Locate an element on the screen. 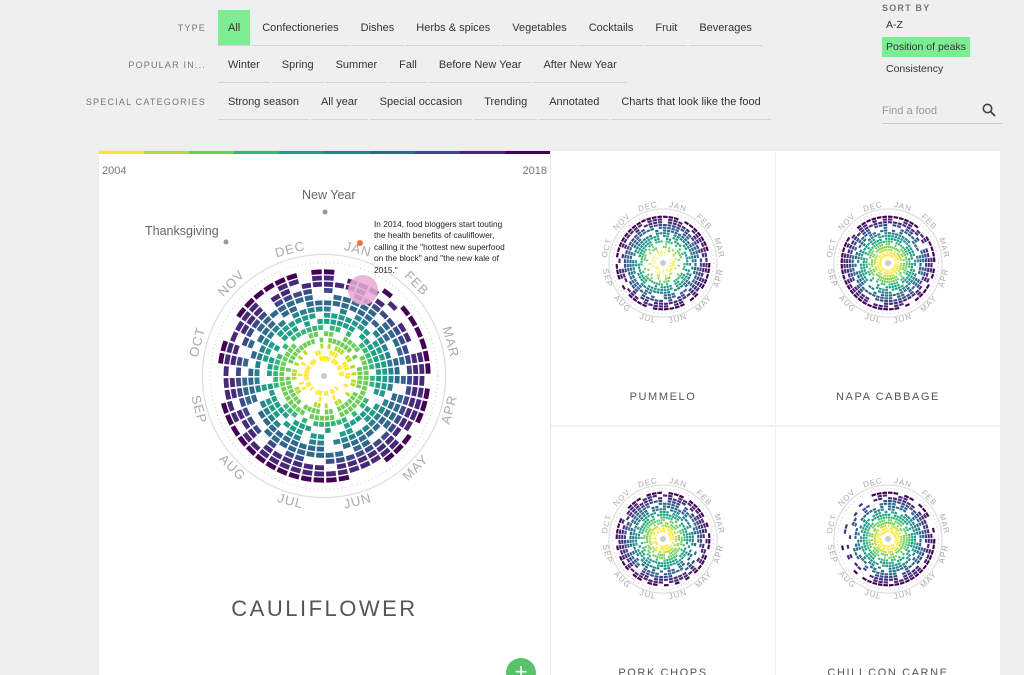 Image resolution: width=1024 pixels, height=675 pixels. annotation-marker is located at coordinates (360, 243).